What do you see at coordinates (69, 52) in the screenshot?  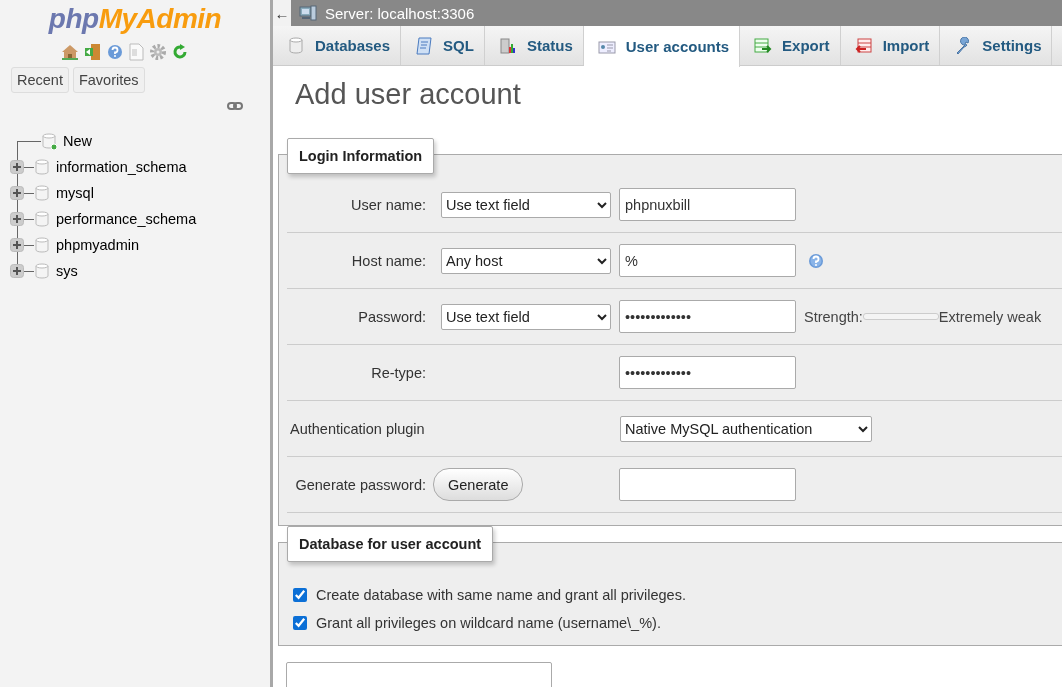 I see `home-icon` at bounding box center [69, 52].